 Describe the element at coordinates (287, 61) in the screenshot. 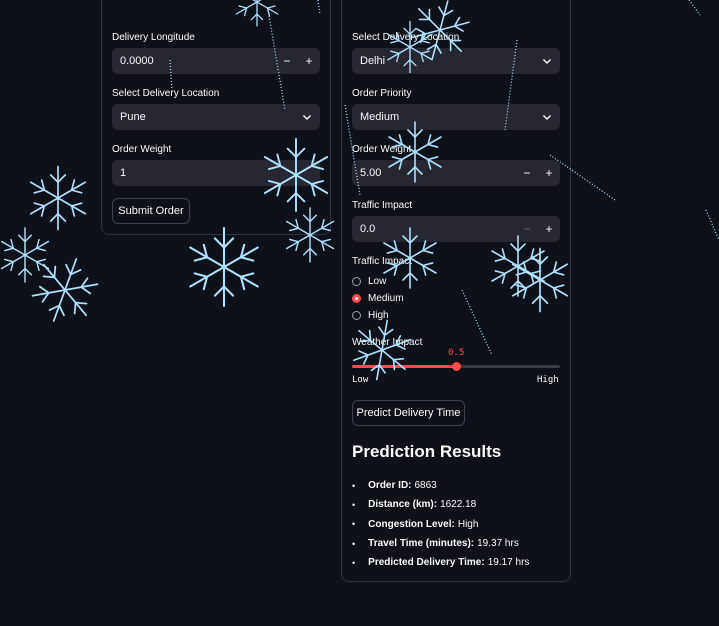

I see `longitude-decrement-button: −` at that location.